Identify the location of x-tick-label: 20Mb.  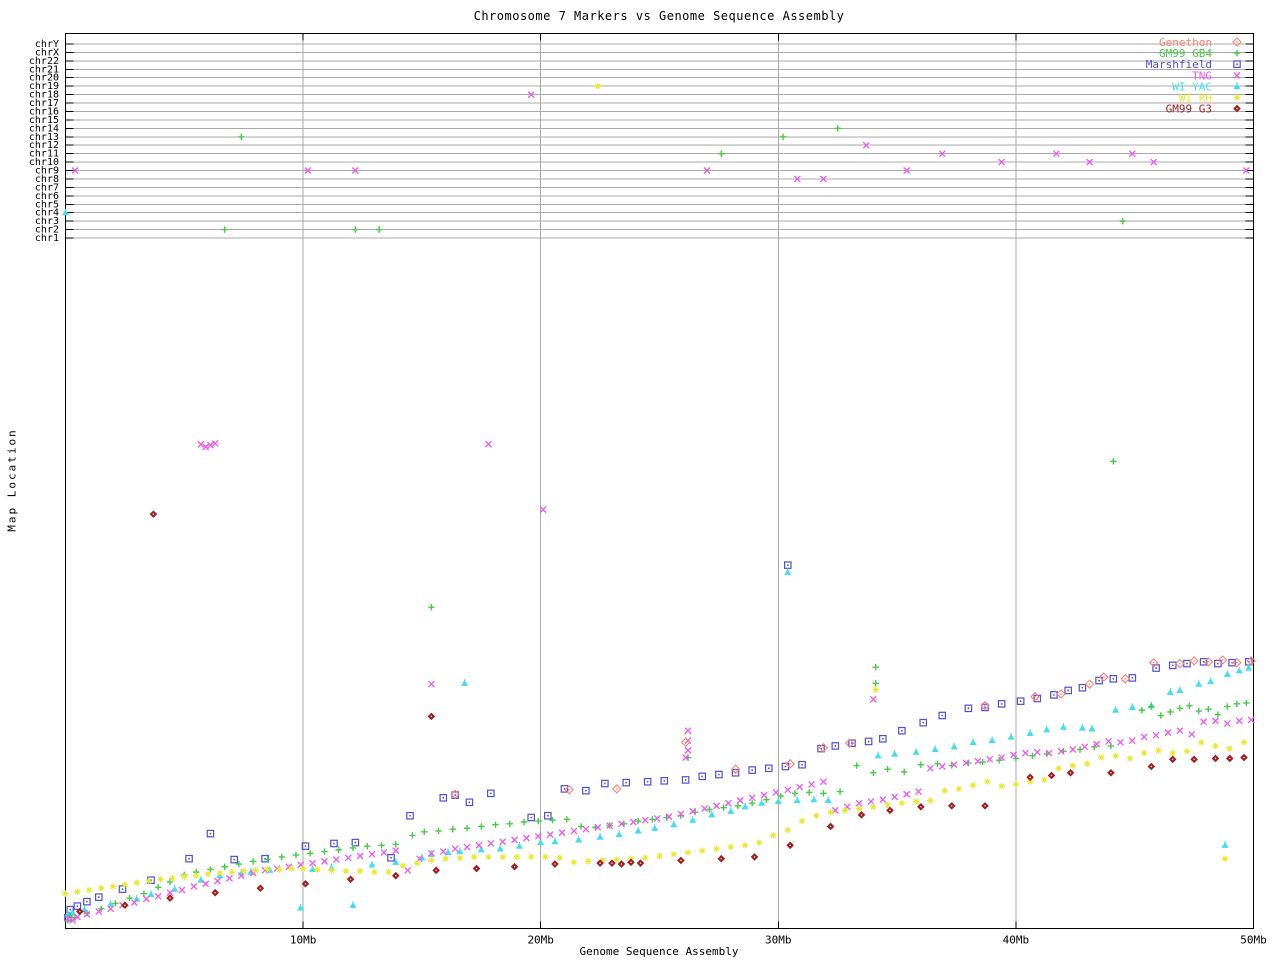
(540, 940).